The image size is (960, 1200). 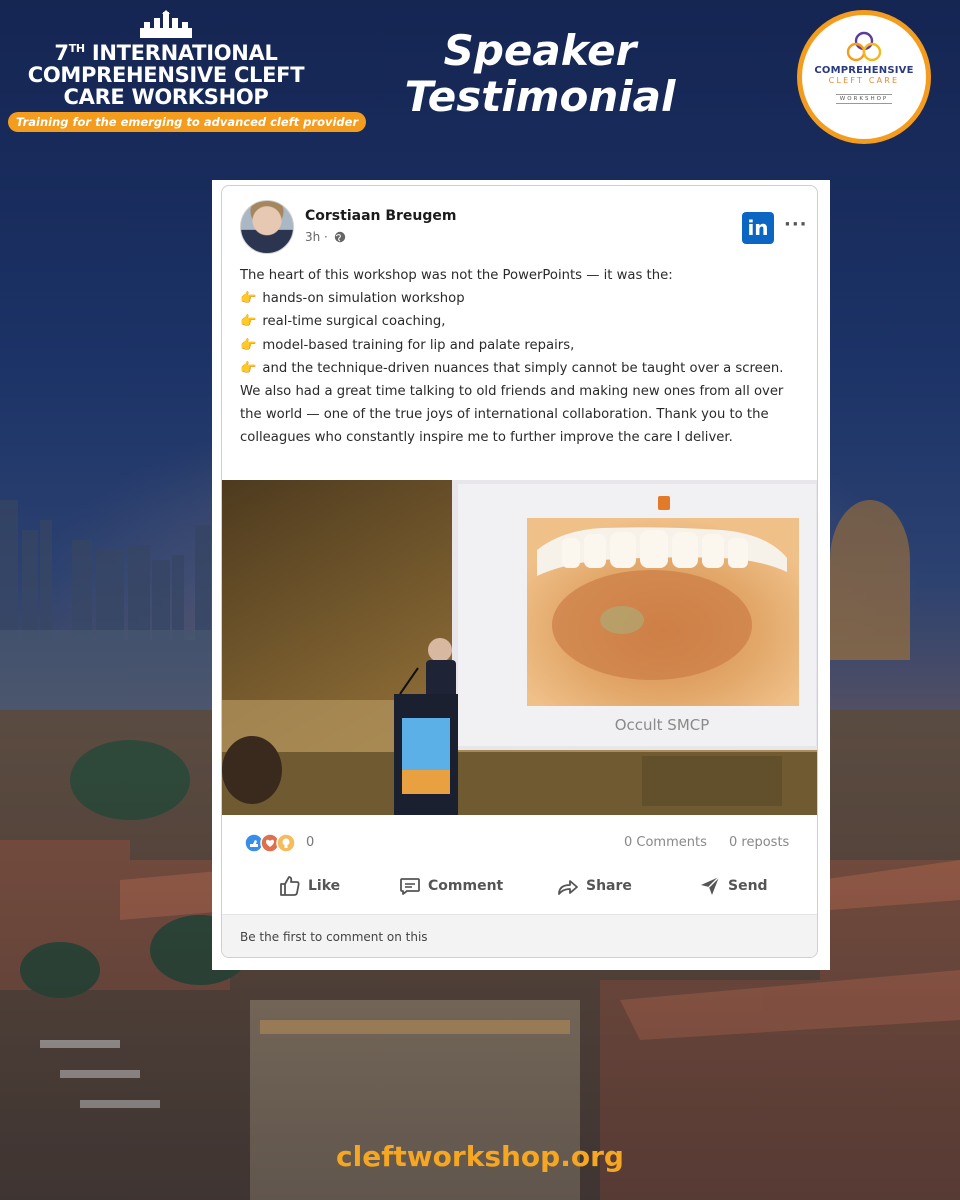 What do you see at coordinates (519, 888) in the screenshot?
I see `post-actions: Like Comment Share Send` at bounding box center [519, 888].